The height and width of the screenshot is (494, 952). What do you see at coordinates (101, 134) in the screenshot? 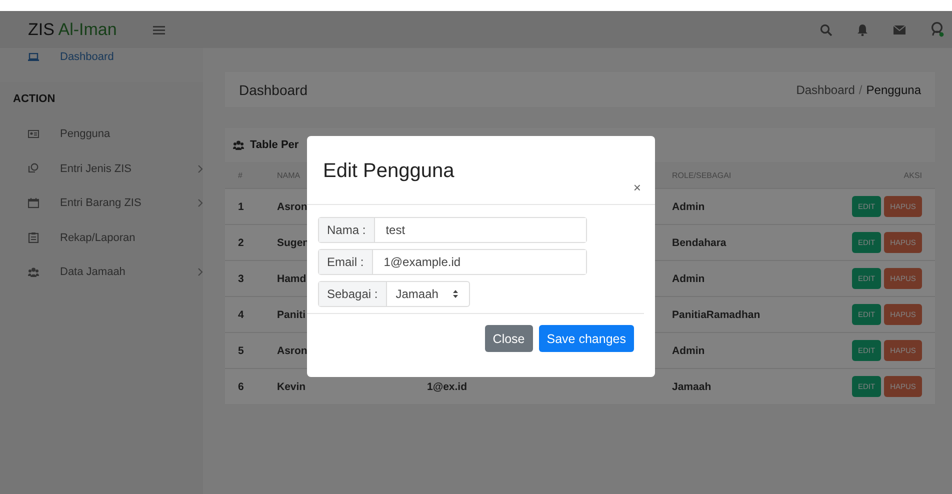
I see `sidebar-item: Pengguna` at bounding box center [101, 134].